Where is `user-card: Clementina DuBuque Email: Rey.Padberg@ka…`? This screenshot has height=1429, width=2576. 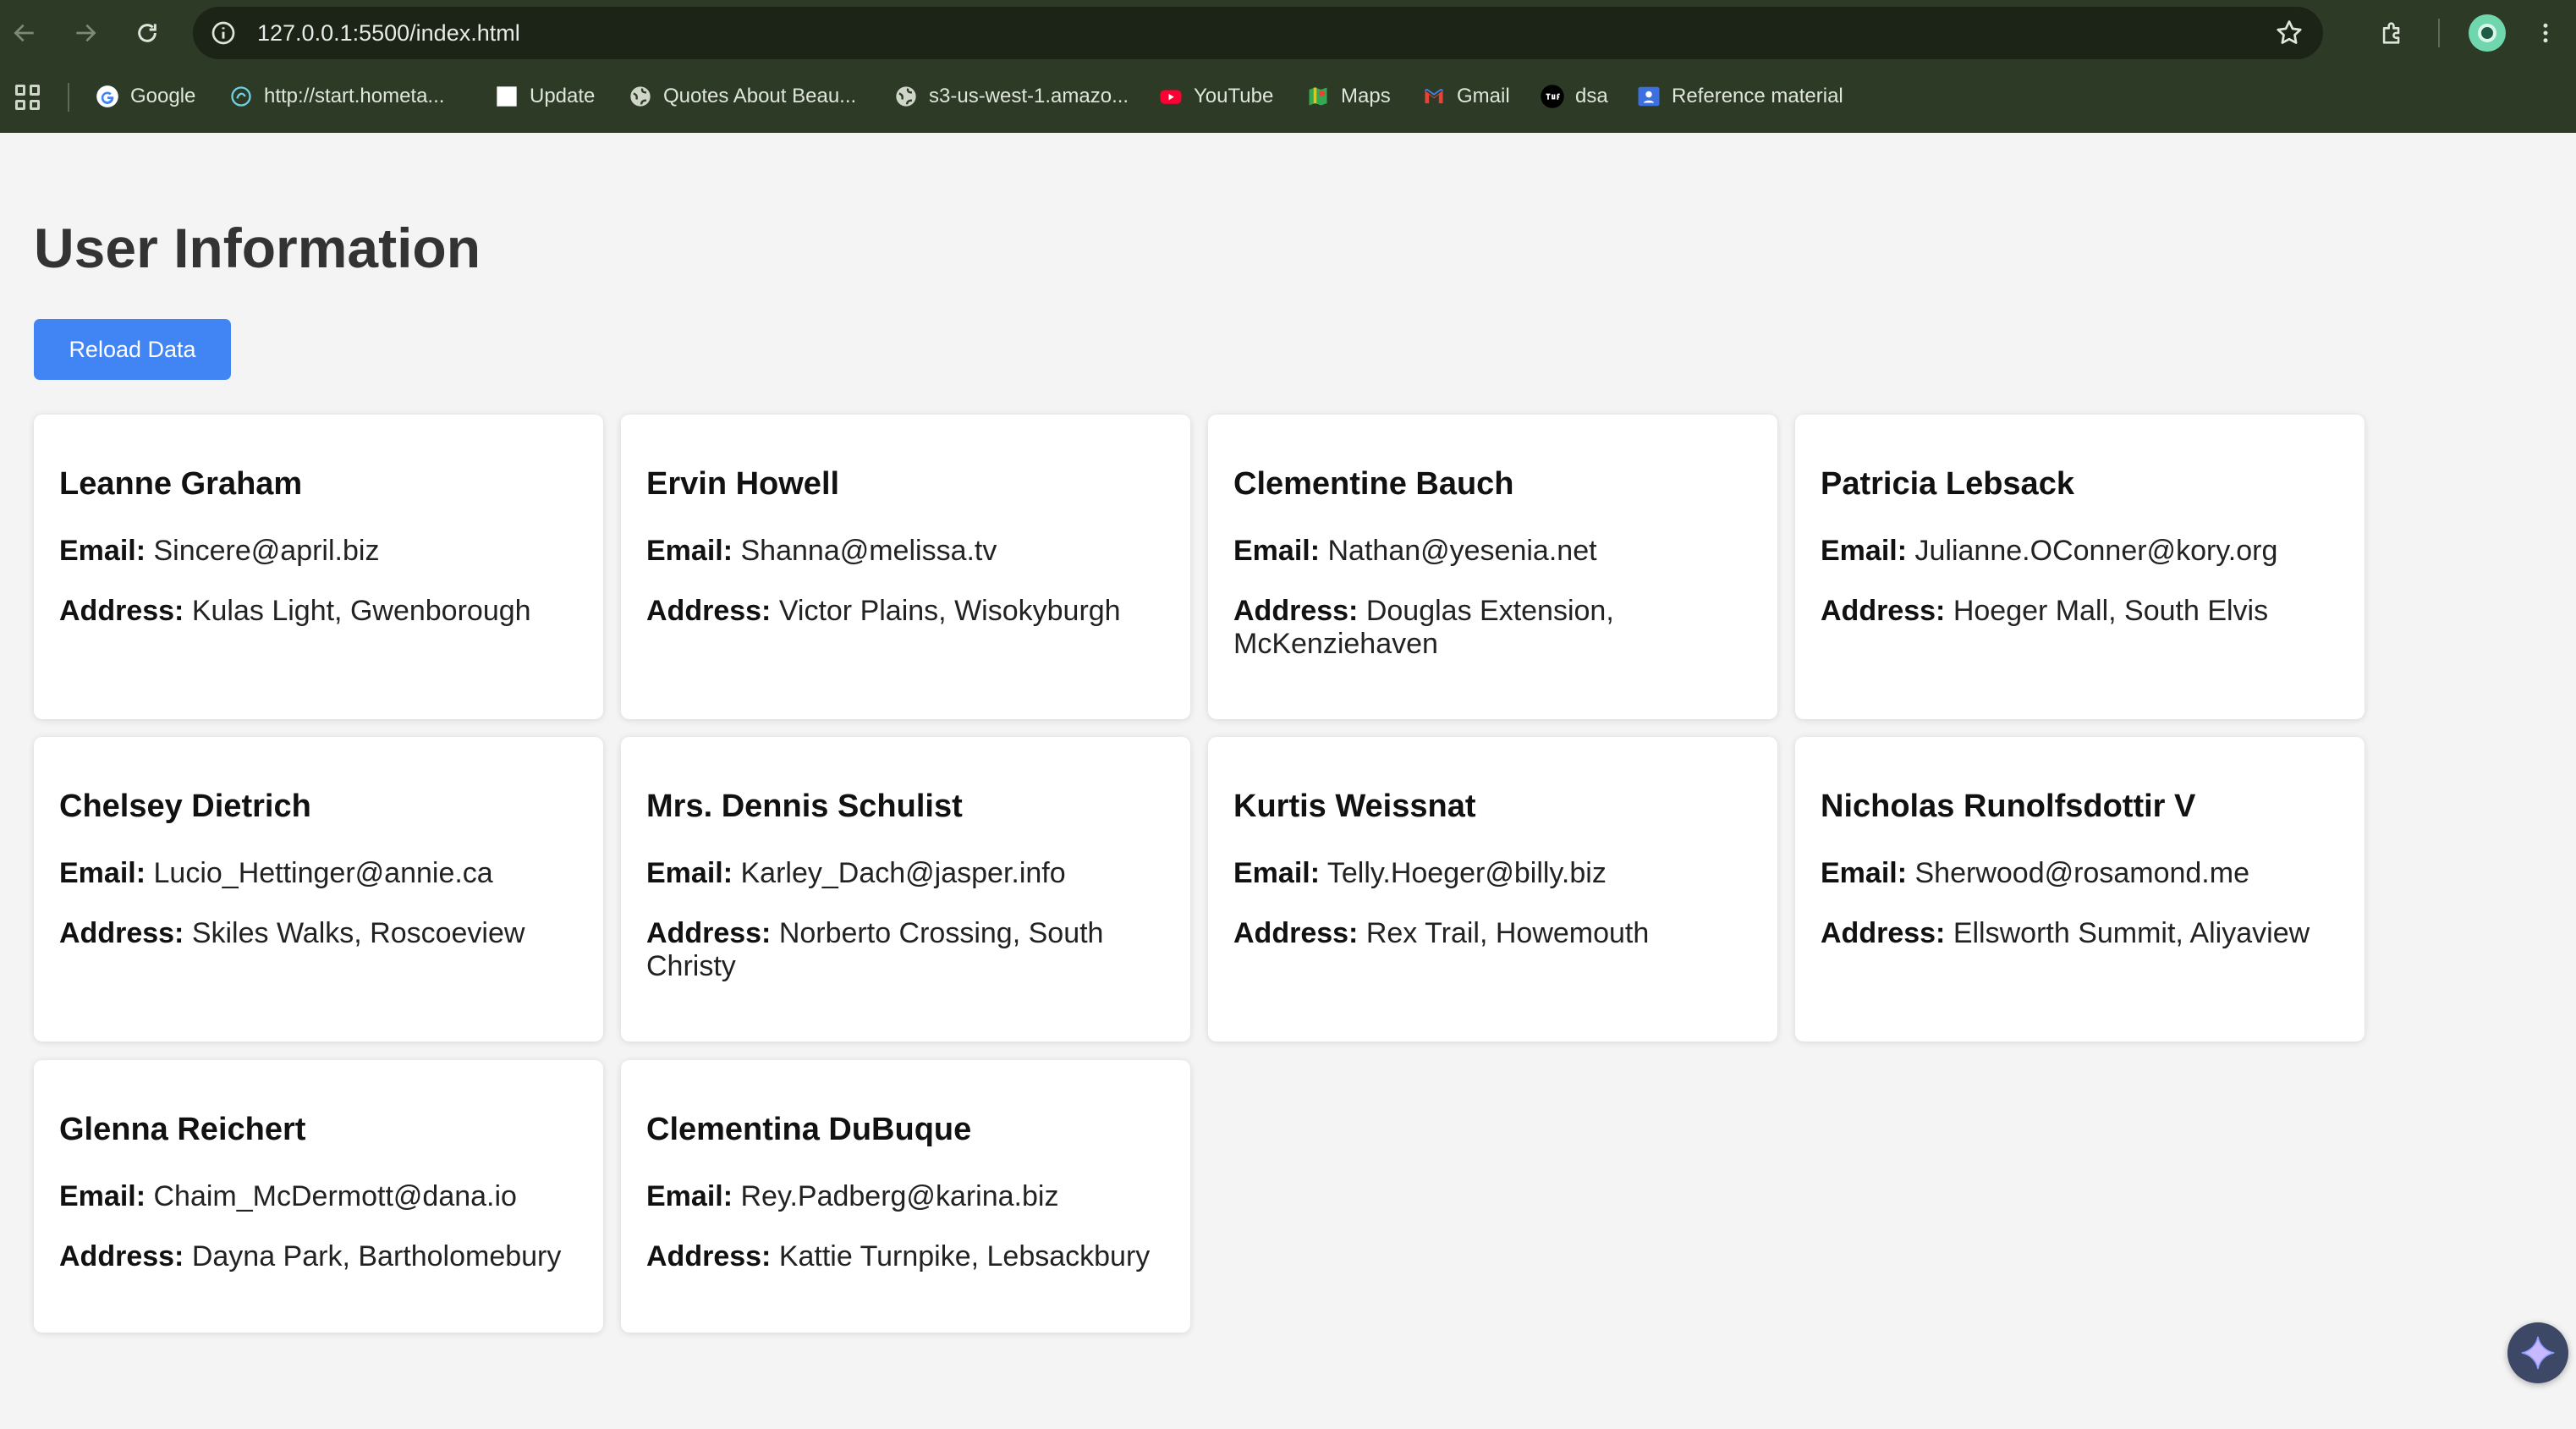
user-card: Clementina DuBuque Email: Rey.Padberg@ka… is located at coordinates (906, 1197).